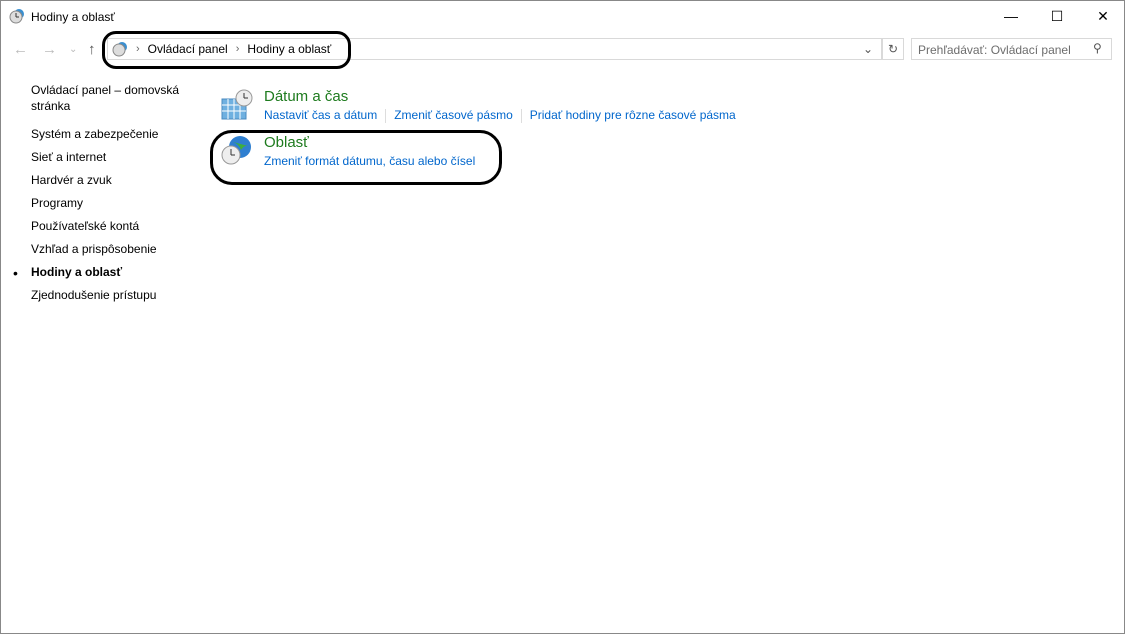 The image size is (1125, 634). Describe the element at coordinates (893, 49) in the screenshot. I see `refresh-icon: ↻` at that location.